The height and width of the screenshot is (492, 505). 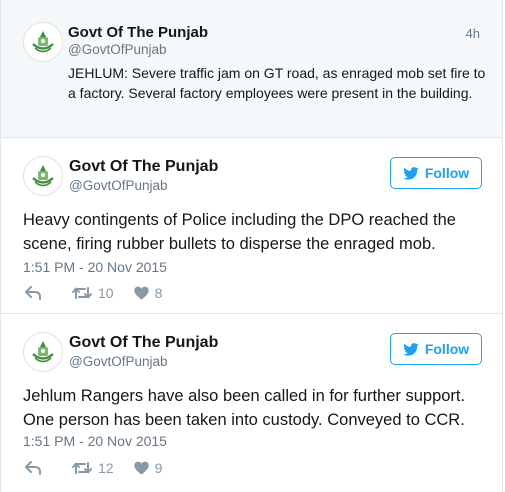 What do you see at coordinates (473, 33) in the screenshot?
I see `tweet-time: 4h` at bounding box center [473, 33].